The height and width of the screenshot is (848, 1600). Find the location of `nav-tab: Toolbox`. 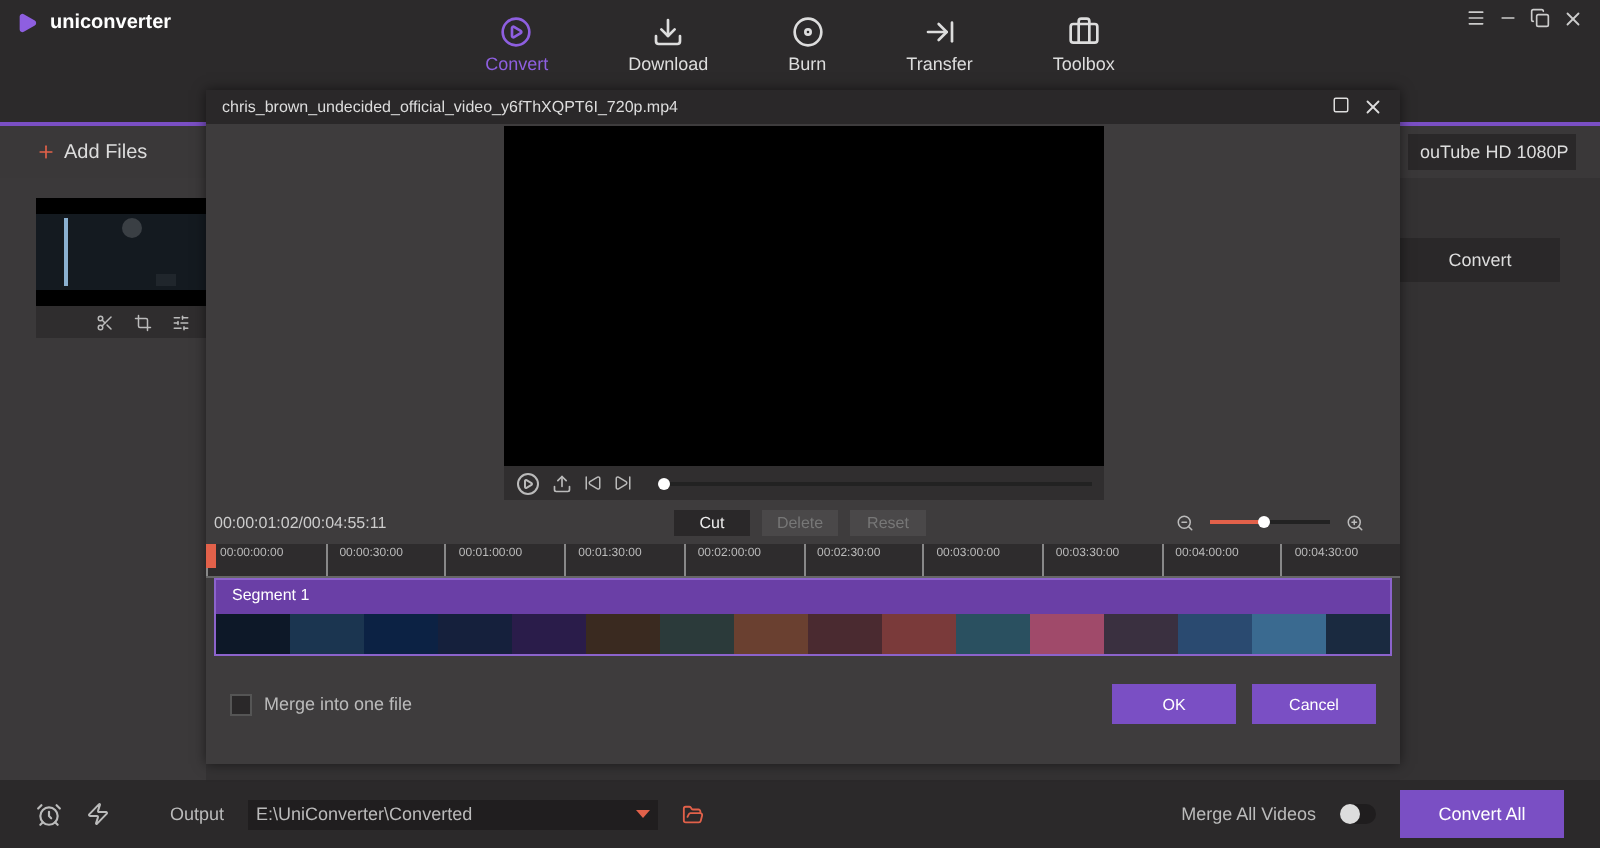

nav-tab: Toolbox is located at coordinates (1083, 45).